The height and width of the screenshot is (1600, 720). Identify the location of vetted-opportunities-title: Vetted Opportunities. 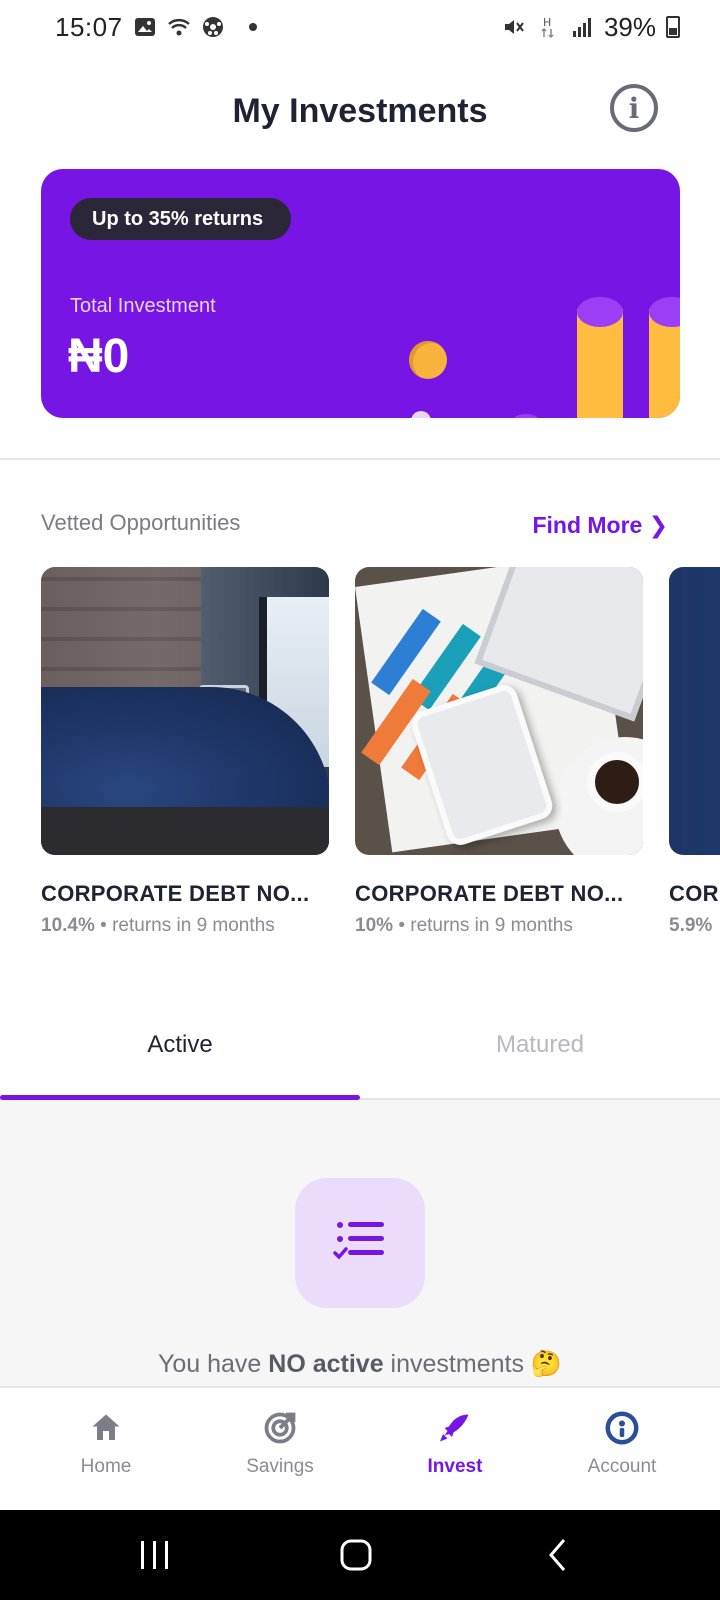
(141, 522).